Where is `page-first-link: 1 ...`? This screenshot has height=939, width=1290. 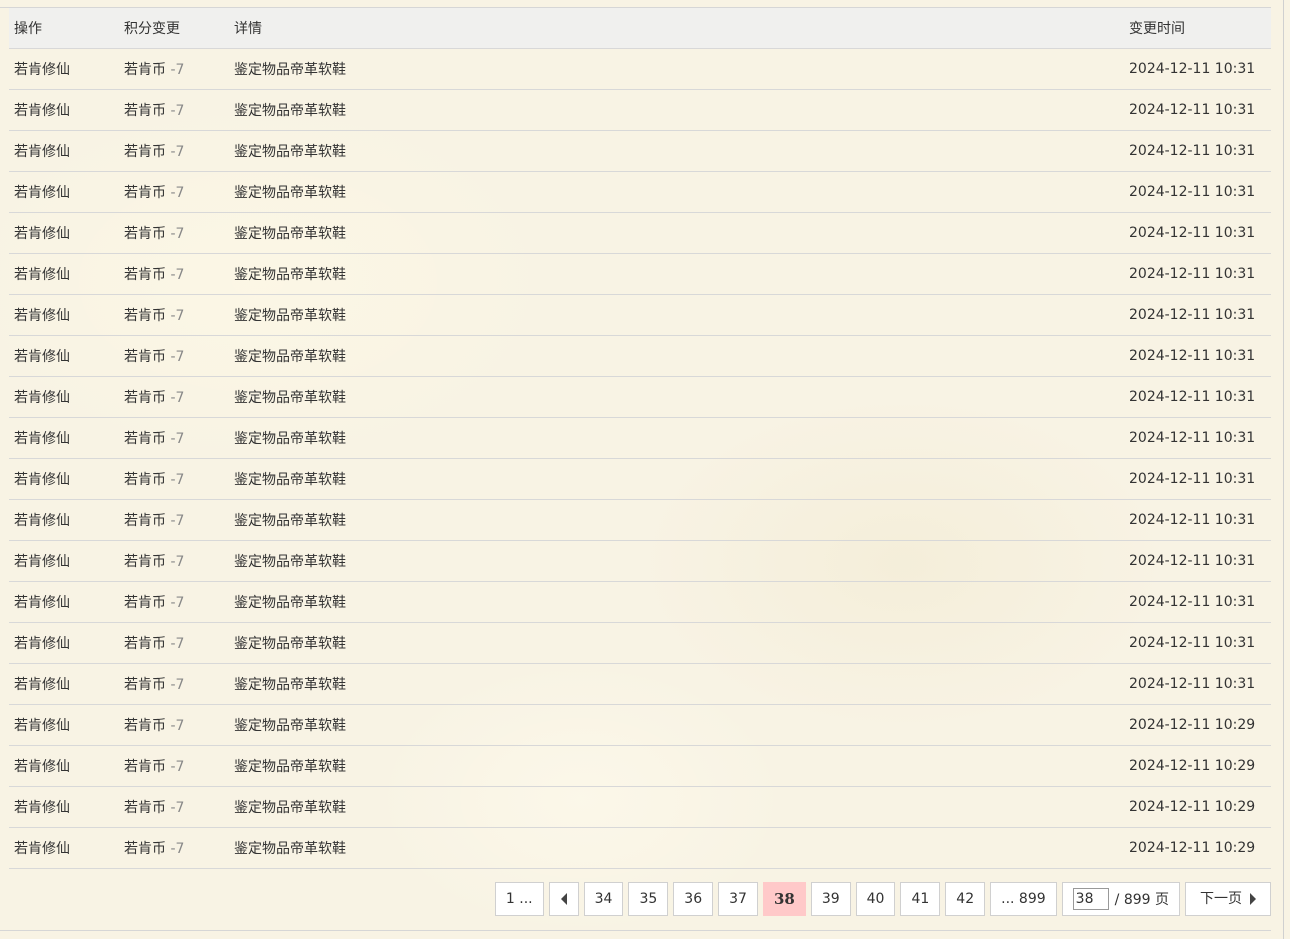 page-first-link: 1 ... is located at coordinates (519, 899).